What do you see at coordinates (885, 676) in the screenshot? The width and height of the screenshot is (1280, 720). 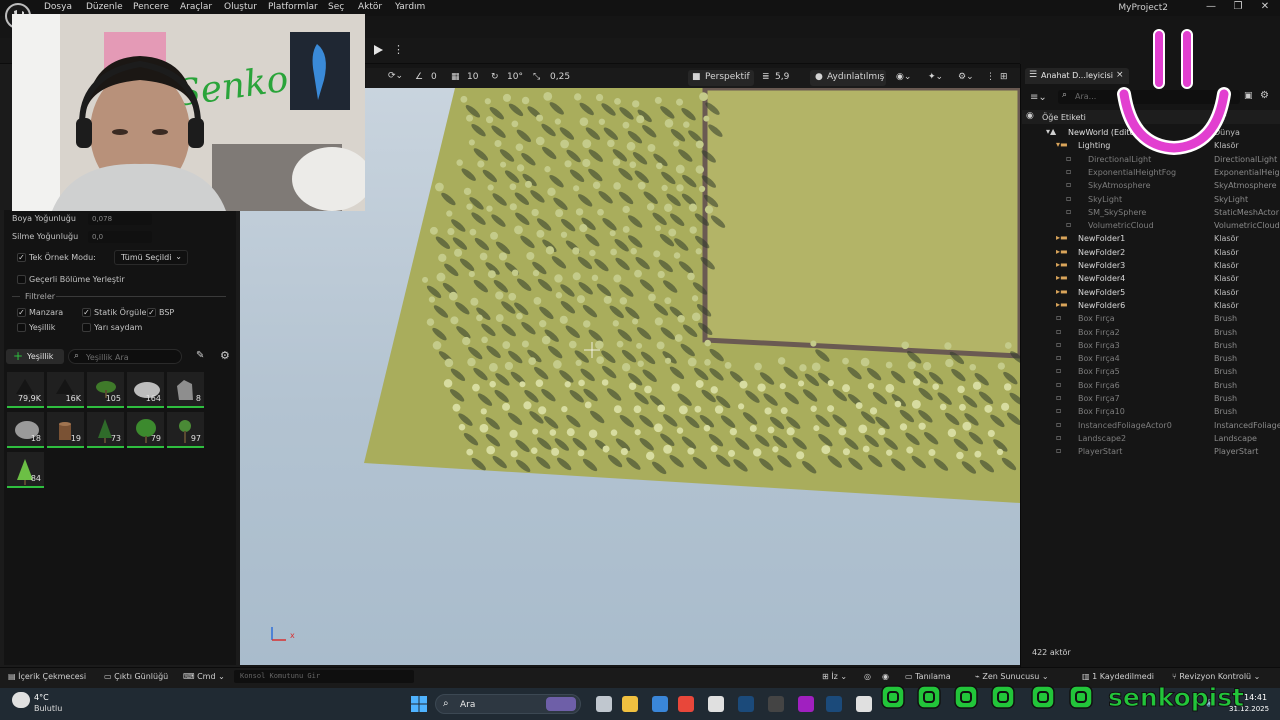 I see `camera-record-icon: ◉` at bounding box center [885, 676].